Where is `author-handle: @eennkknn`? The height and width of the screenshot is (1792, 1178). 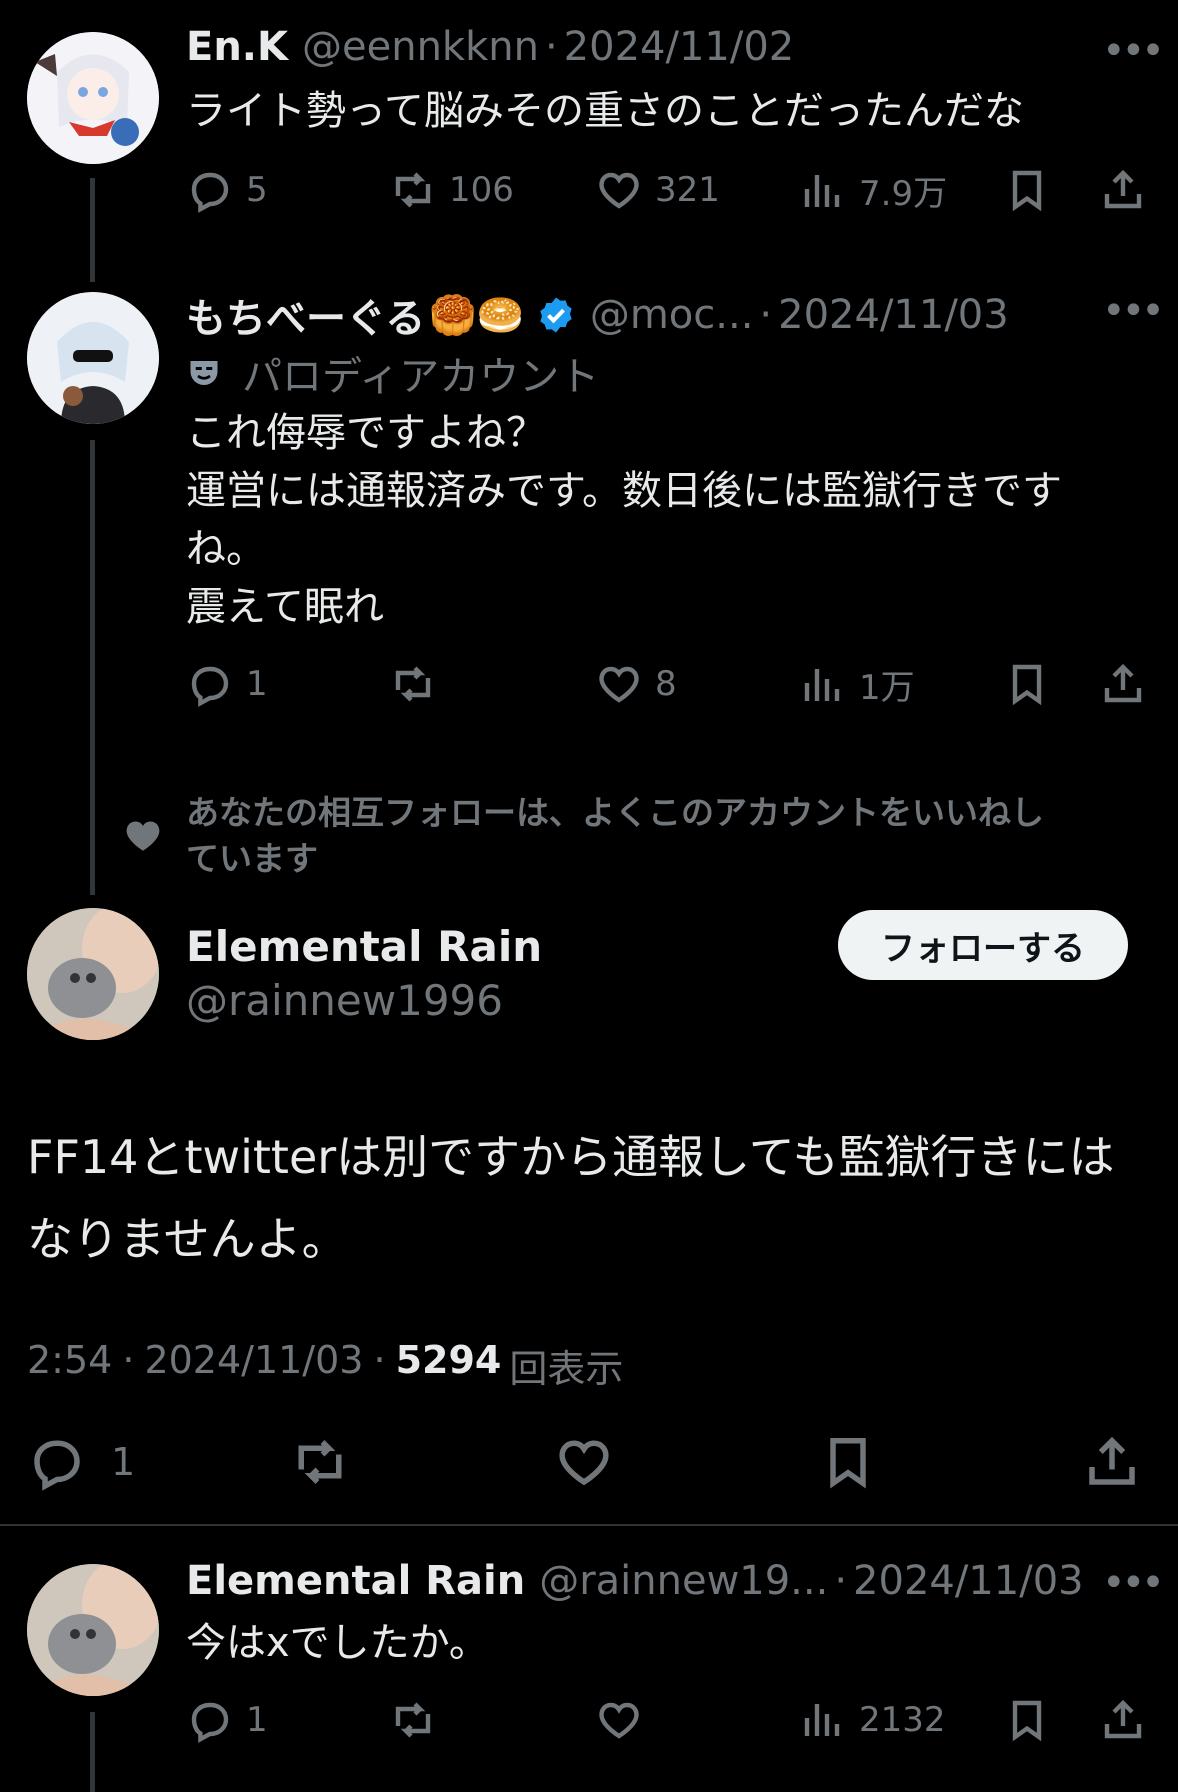
author-handle: @eennkknn is located at coordinates (420, 47).